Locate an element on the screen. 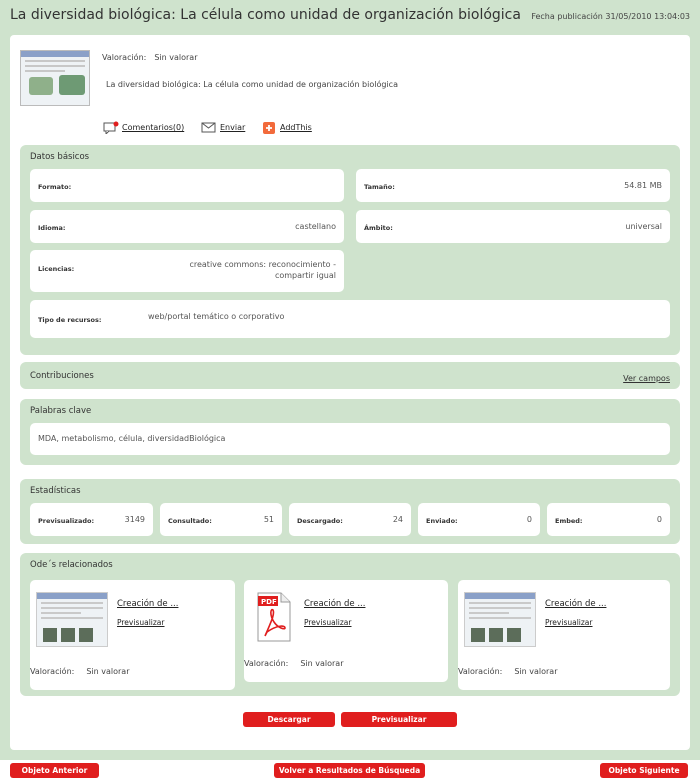  language-label: Idioma: is located at coordinates (52, 228).